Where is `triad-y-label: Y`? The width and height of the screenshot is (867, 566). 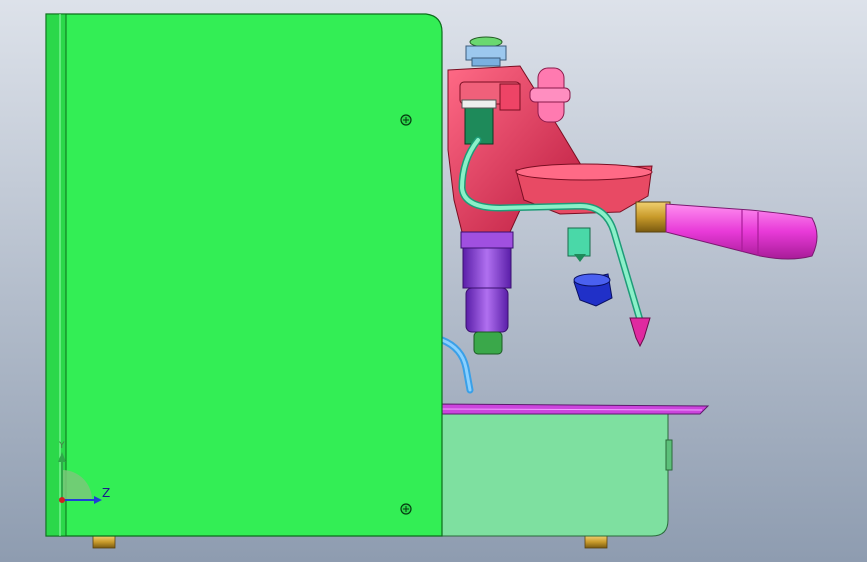 triad-y-label: Y is located at coordinates (62, 446).